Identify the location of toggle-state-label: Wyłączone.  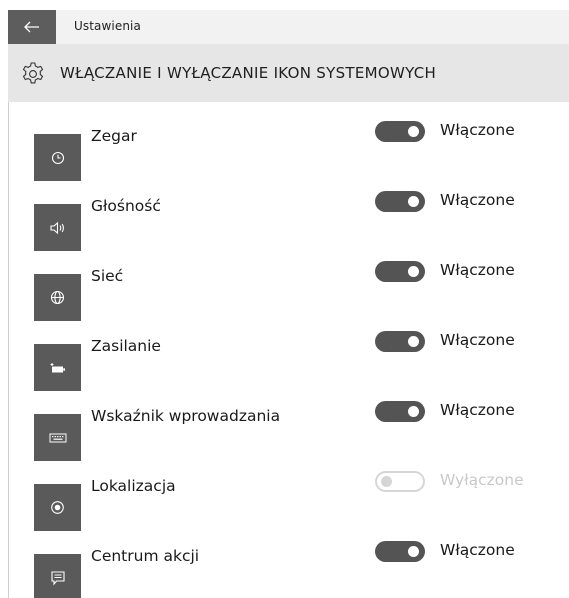
(482, 480).